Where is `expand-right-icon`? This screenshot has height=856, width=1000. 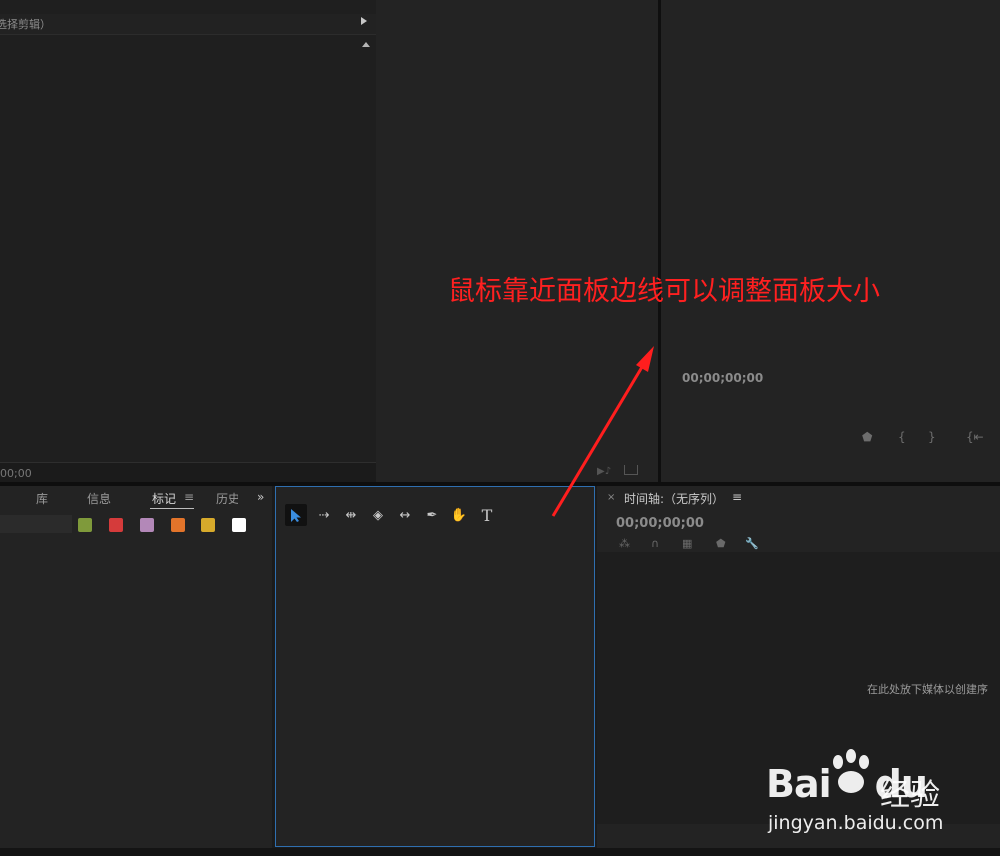 expand-right-icon is located at coordinates (364, 21).